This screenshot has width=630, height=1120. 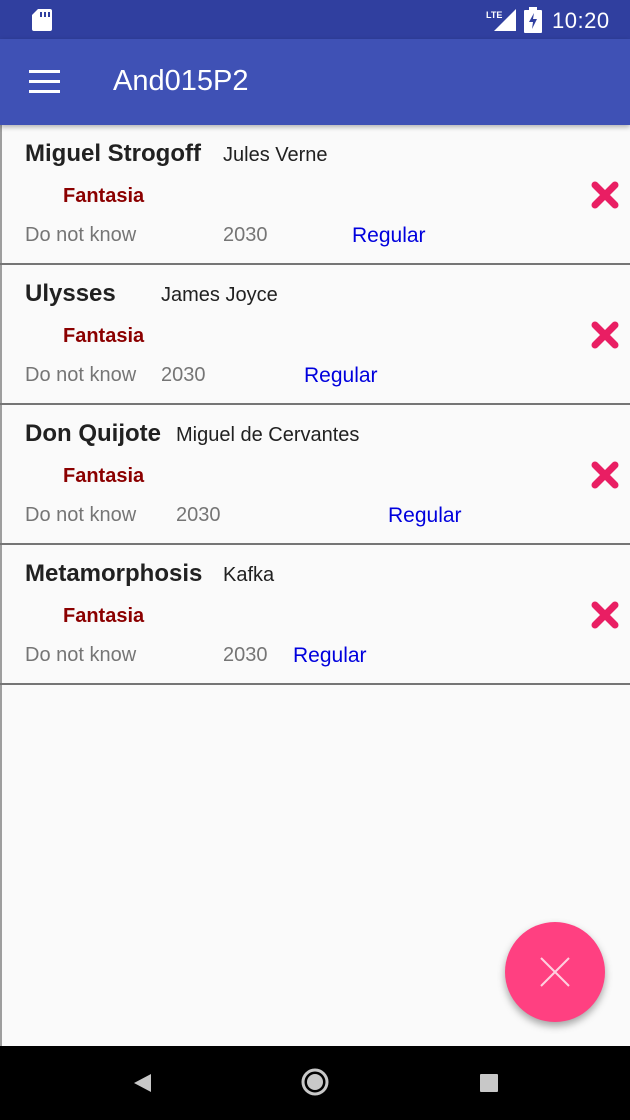 I want to click on close-icon, so click(x=555, y=972).